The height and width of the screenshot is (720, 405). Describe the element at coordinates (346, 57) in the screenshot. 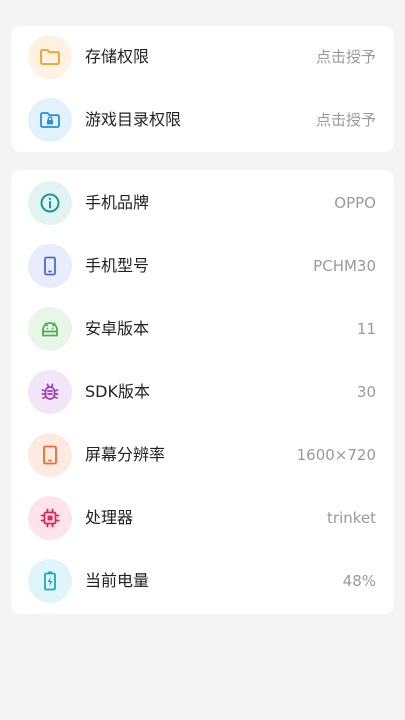

I see `storage-permission-grant: 点击授予` at that location.